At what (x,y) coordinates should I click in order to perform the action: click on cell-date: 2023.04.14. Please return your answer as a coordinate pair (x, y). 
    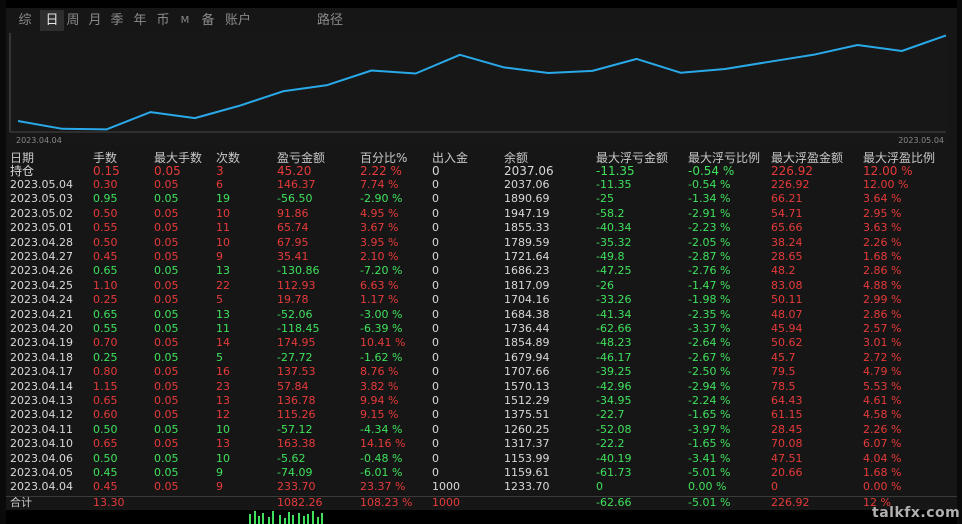
    Looking at the image, I should click on (41, 386).